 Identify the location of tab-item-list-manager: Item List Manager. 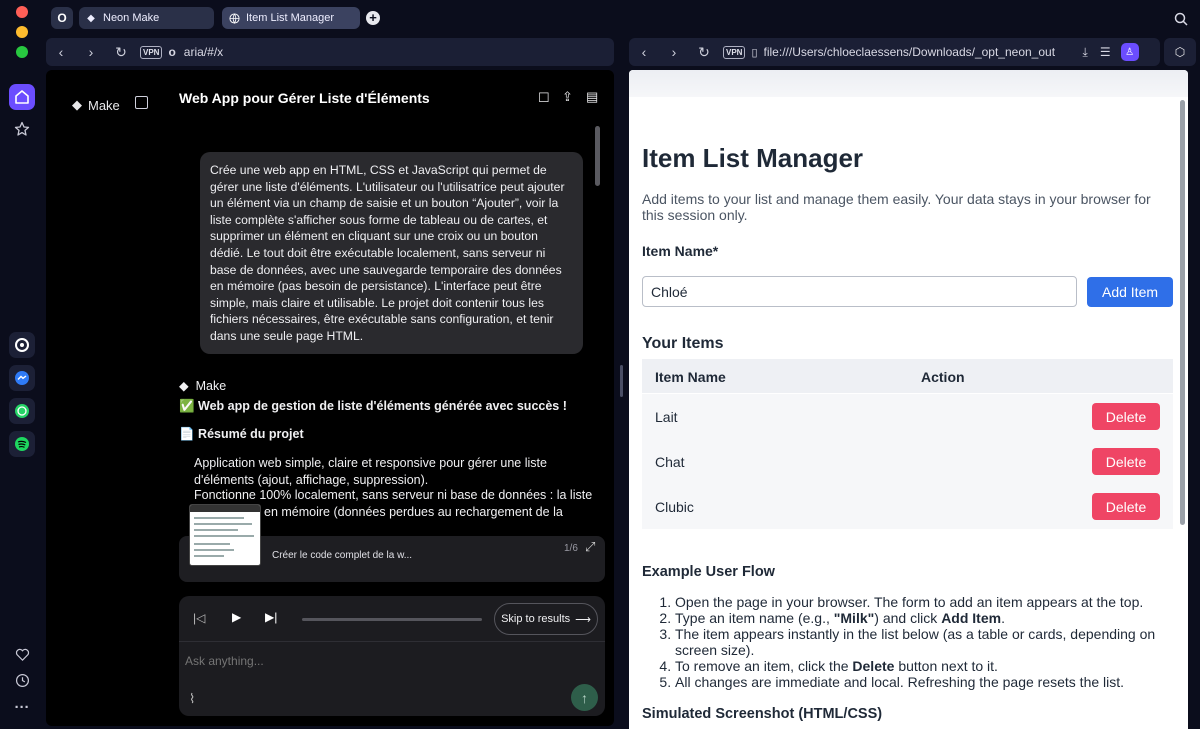
(291, 18).